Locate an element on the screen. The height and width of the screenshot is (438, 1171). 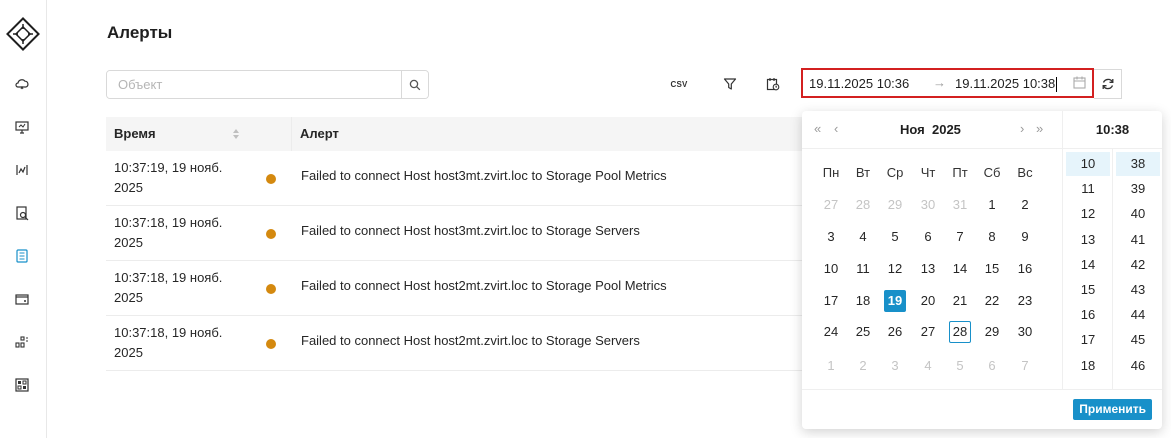
alerts-list-icon is located at coordinates (22, 256).